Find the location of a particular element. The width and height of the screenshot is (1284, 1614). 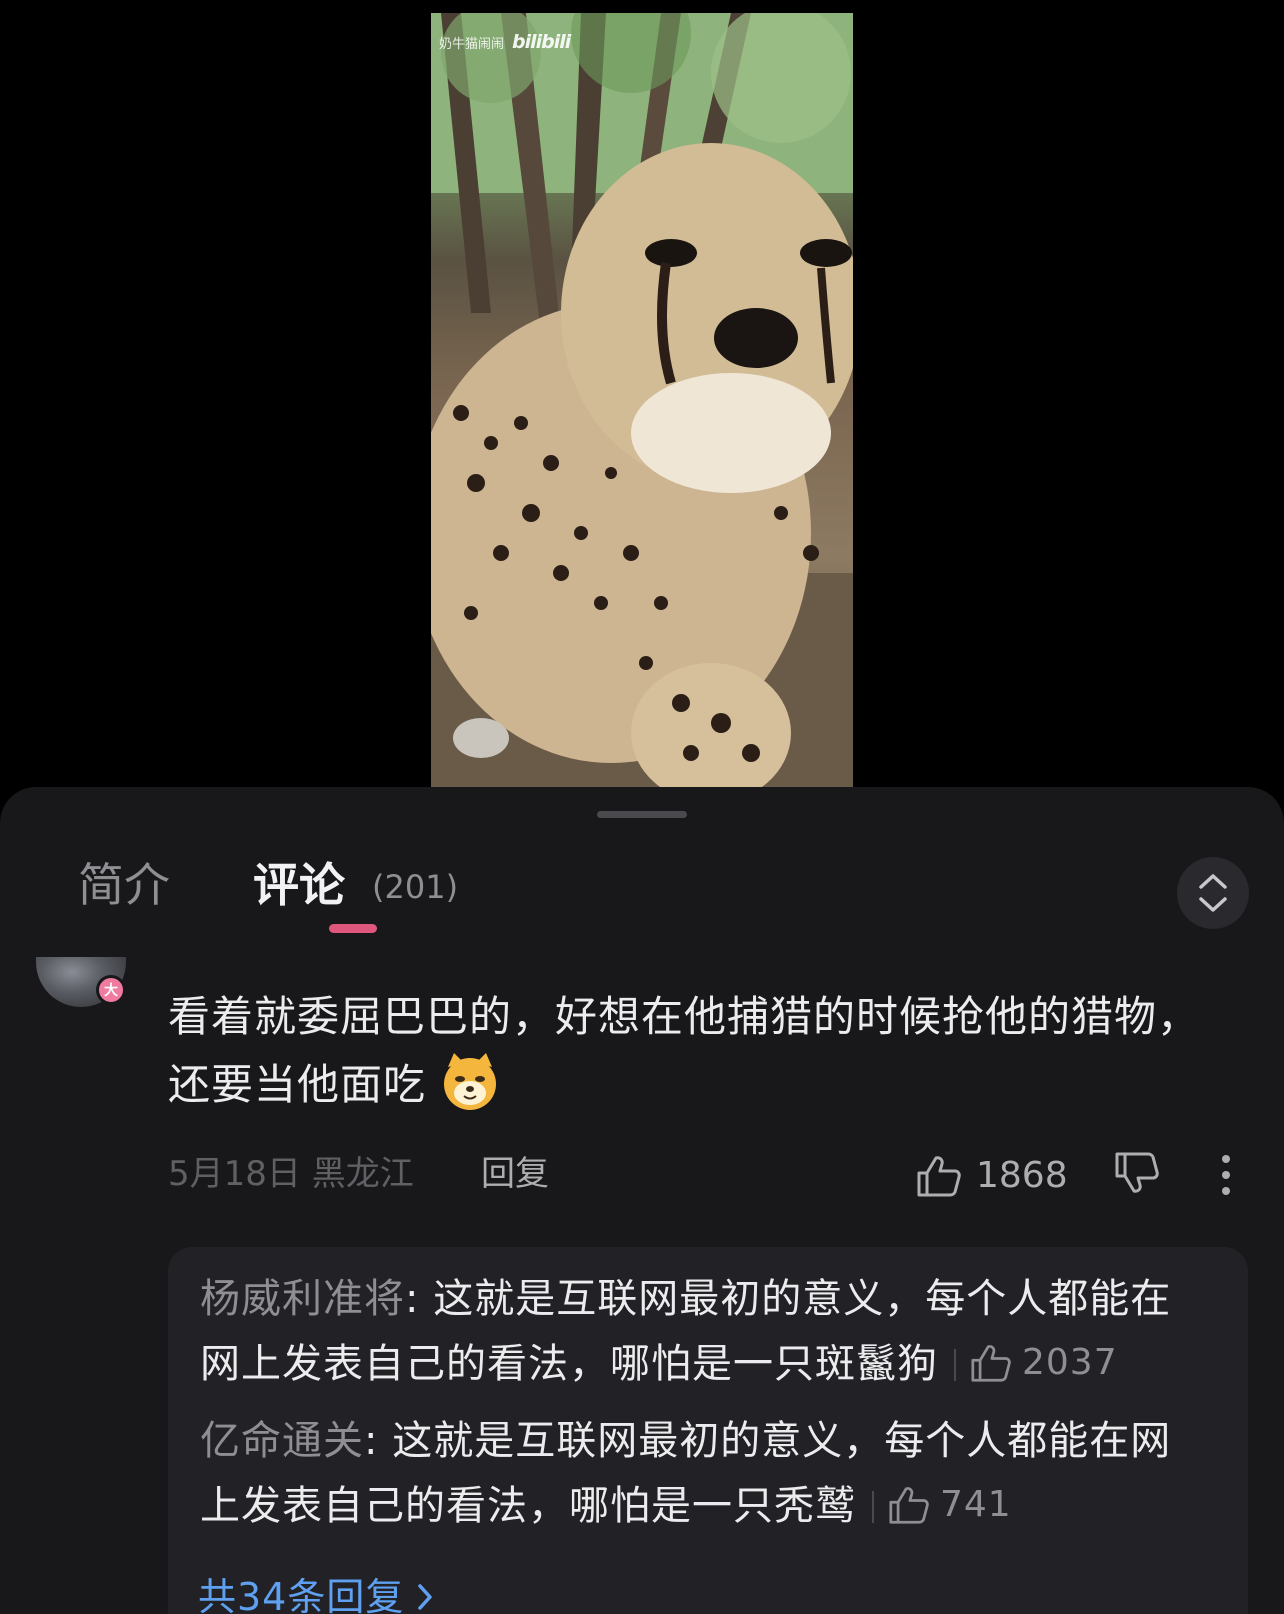

reply-like-button: 741 is located at coordinates (950, 1505).